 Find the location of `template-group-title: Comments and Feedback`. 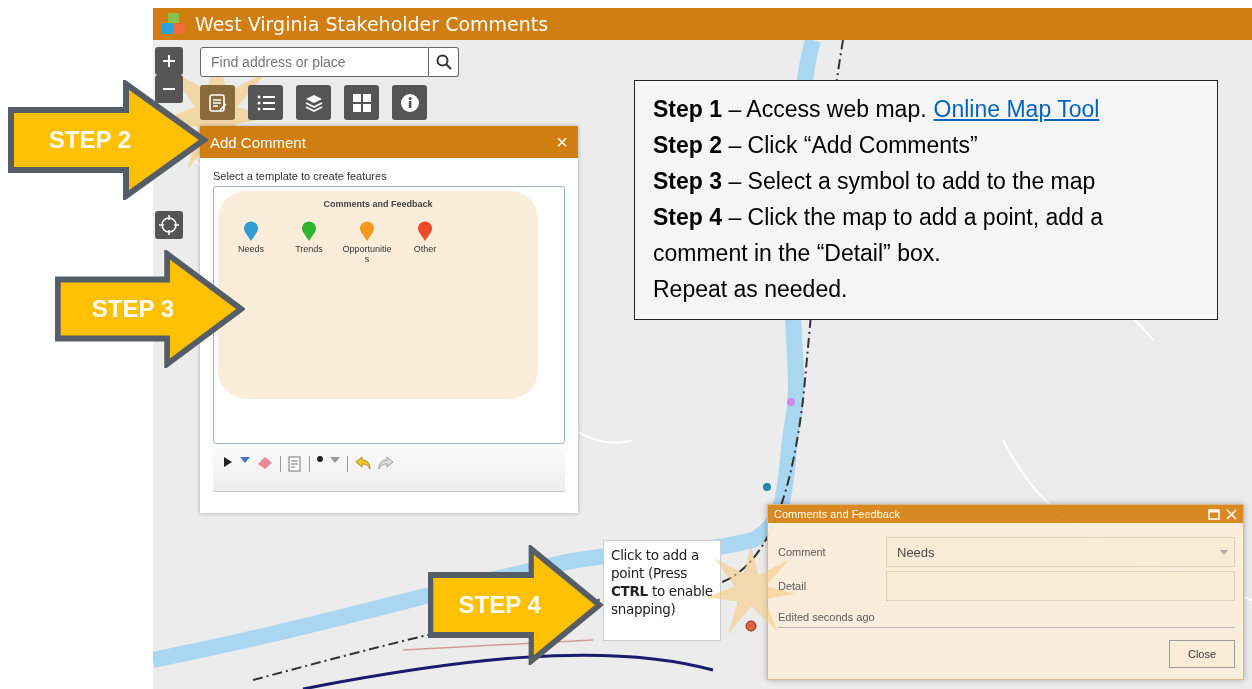

template-group-title: Comments and Feedback is located at coordinates (378, 204).